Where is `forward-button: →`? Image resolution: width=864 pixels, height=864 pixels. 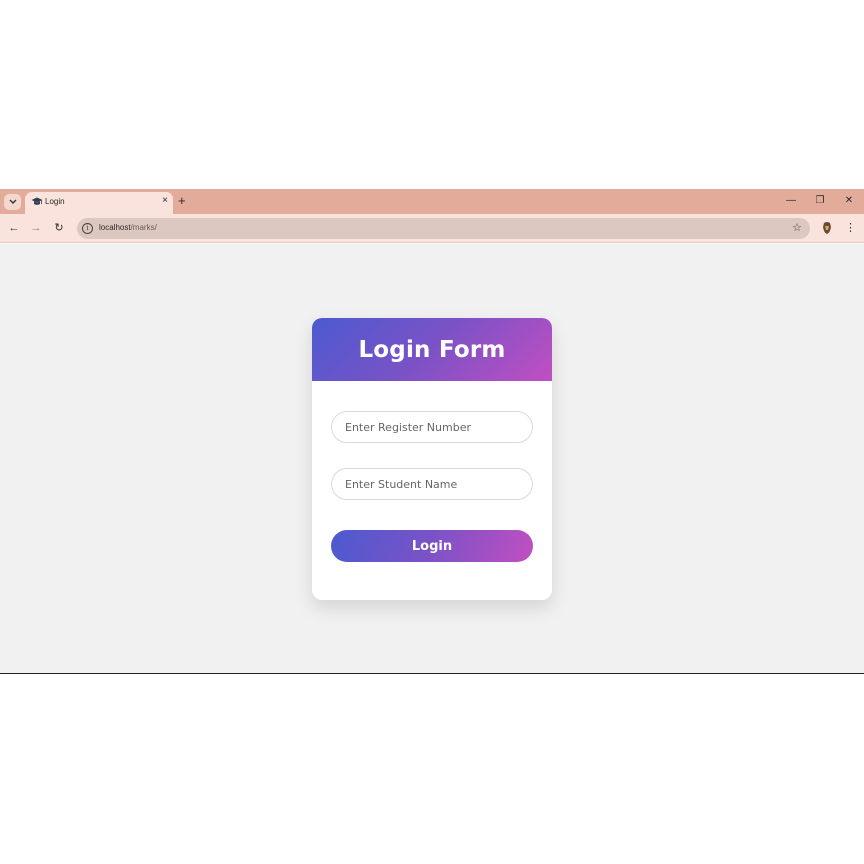 forward-button: → is located at coordinates (36, 228).